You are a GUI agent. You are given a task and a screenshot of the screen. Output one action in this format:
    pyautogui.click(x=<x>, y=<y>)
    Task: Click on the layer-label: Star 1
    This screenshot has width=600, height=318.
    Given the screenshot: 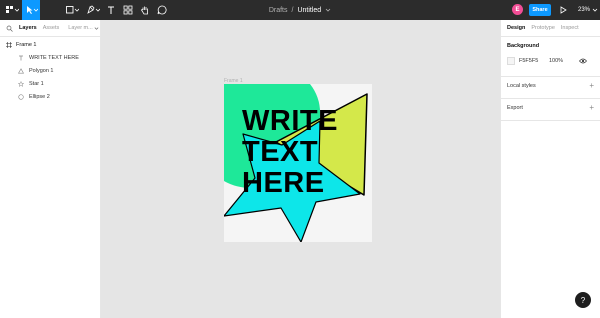 What is the action you would take?
    pyautogui.click(x=36, y=83)
    